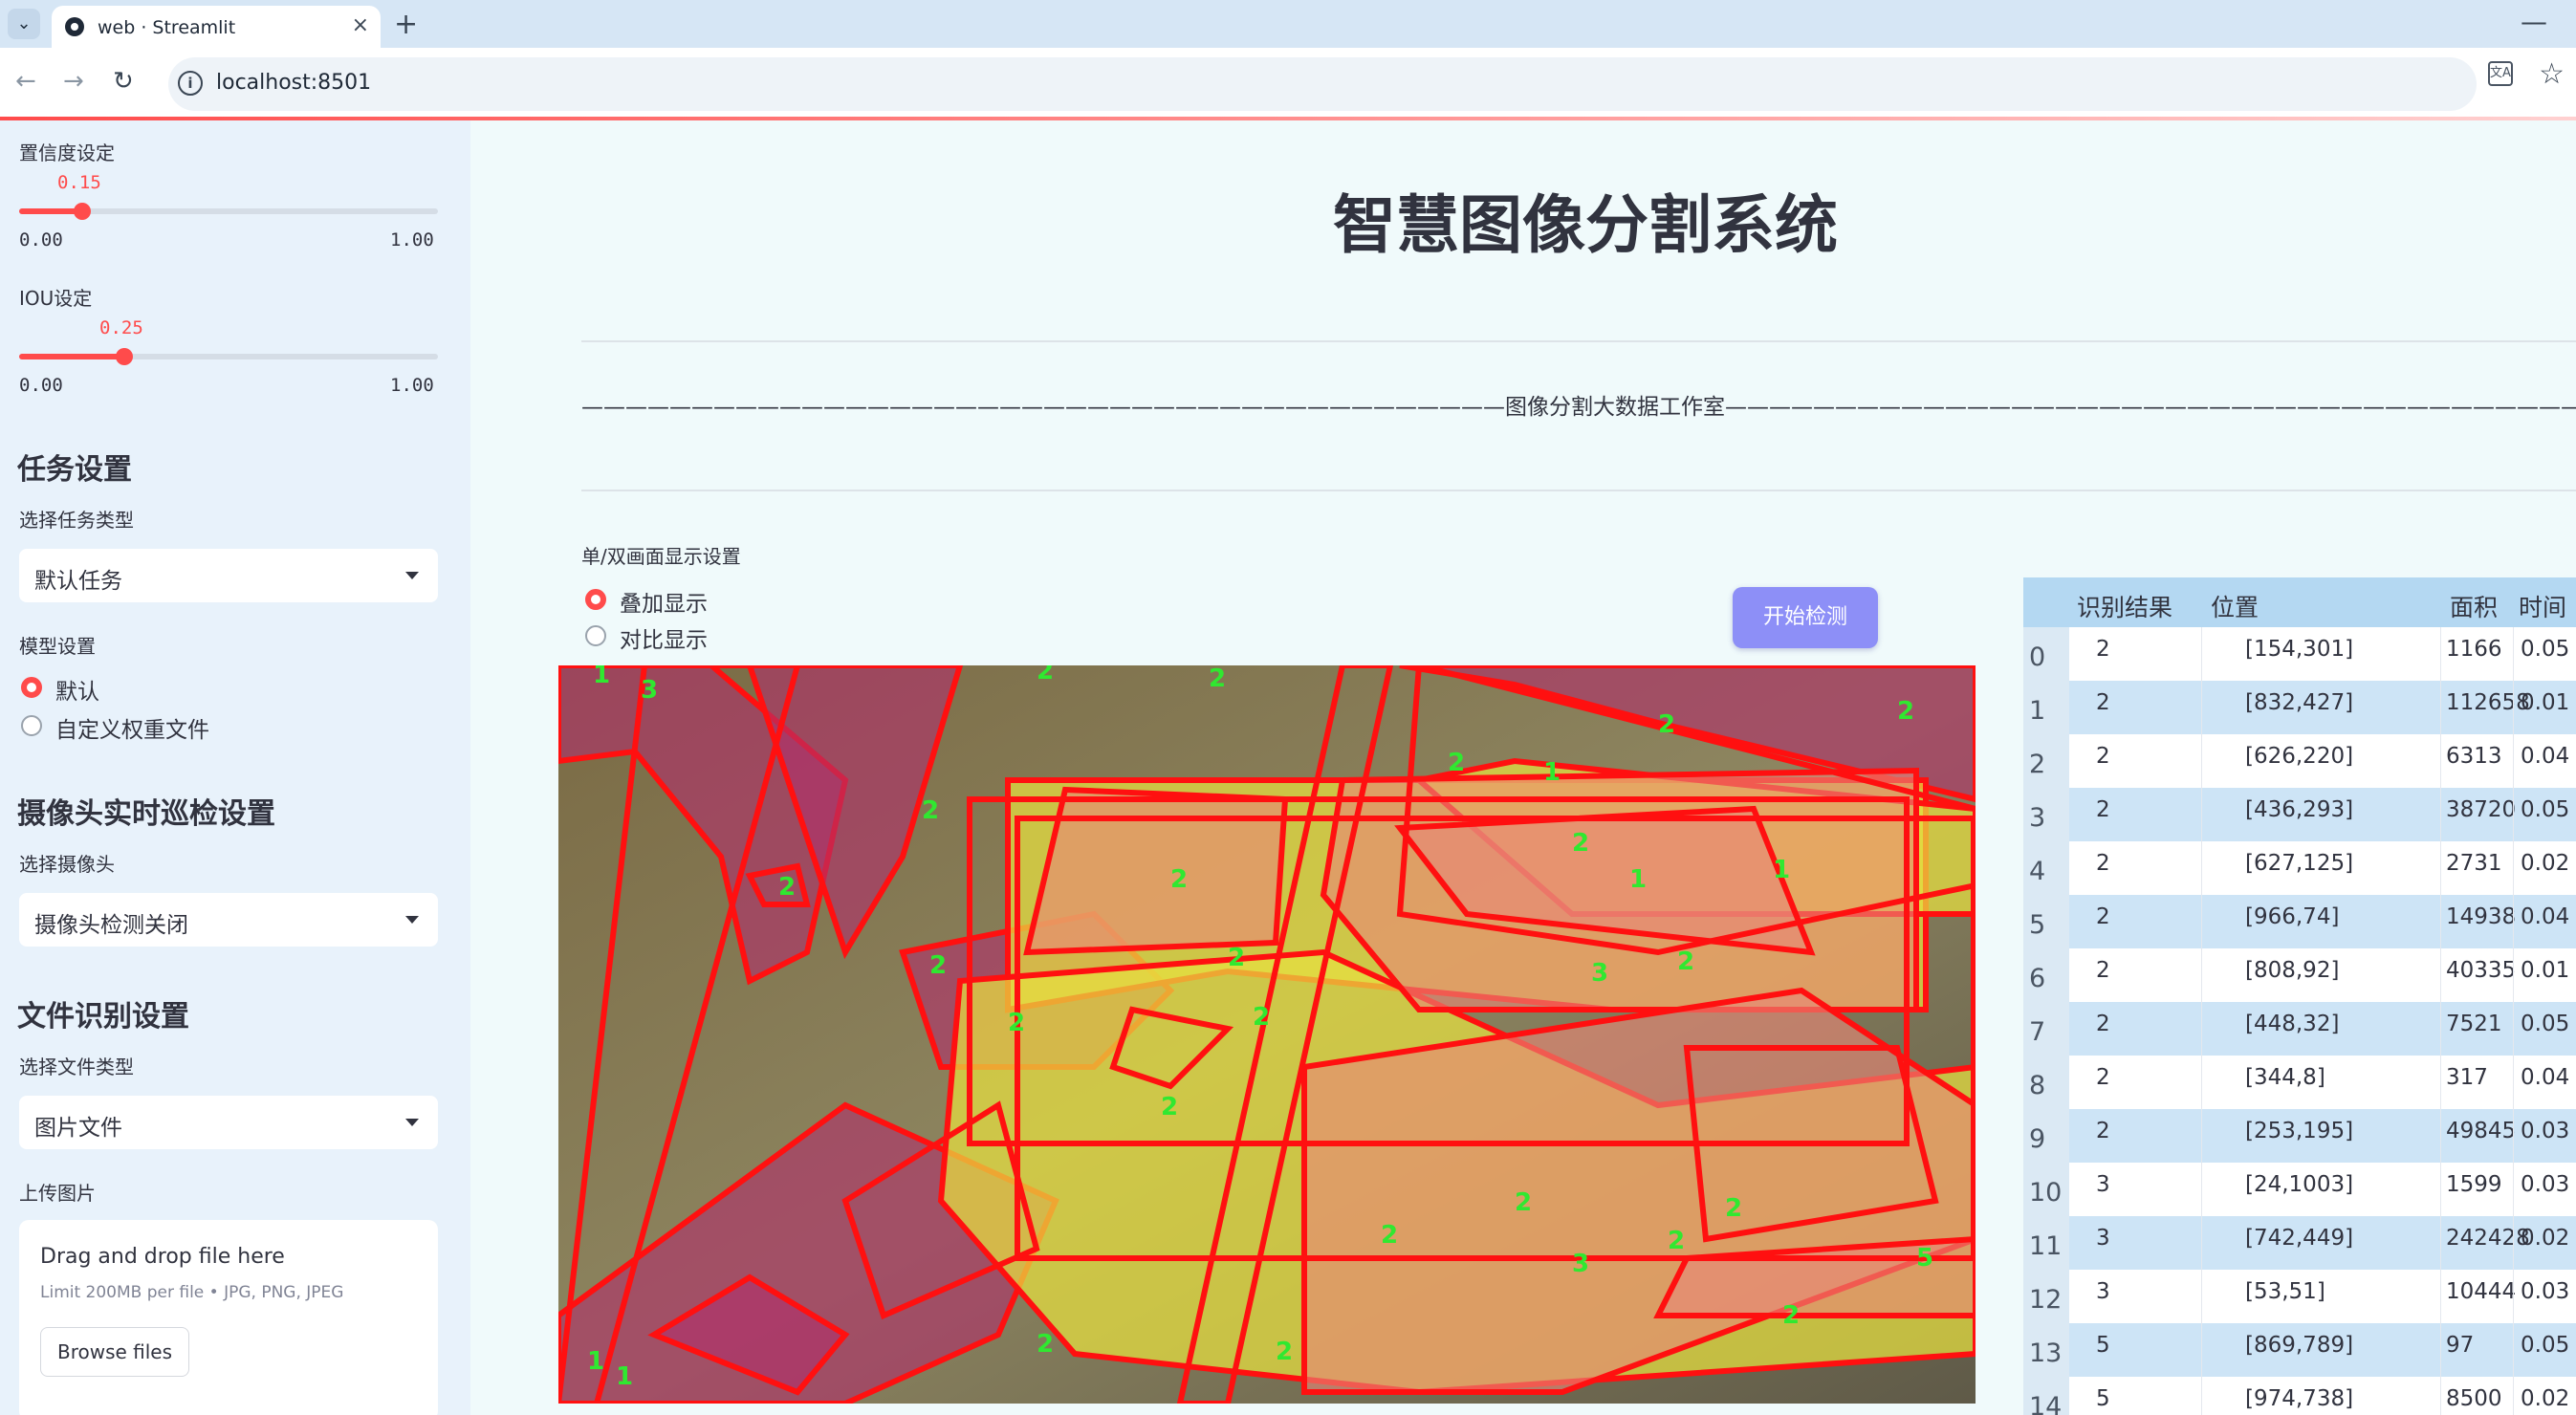 This screenshot has height=1415, width=2576. Describe the element at coordinates (2474, 864) in the screenshot. I see `cell-area: 2731` at that location.